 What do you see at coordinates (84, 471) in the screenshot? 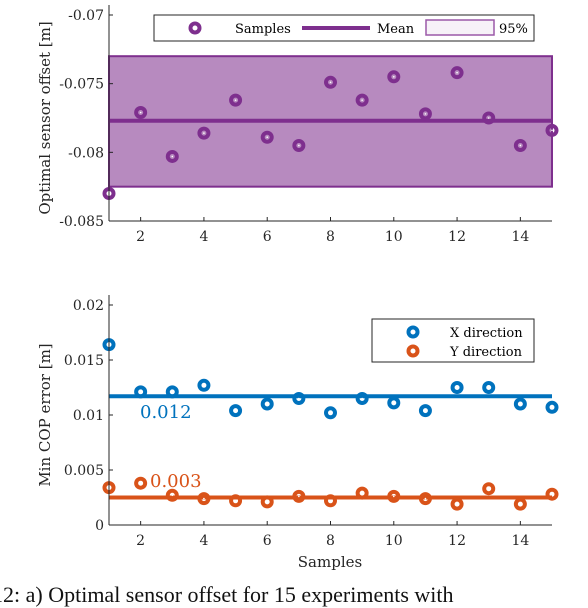
I see `y-tick-label: 0.005` at bounding box center [84, 471].